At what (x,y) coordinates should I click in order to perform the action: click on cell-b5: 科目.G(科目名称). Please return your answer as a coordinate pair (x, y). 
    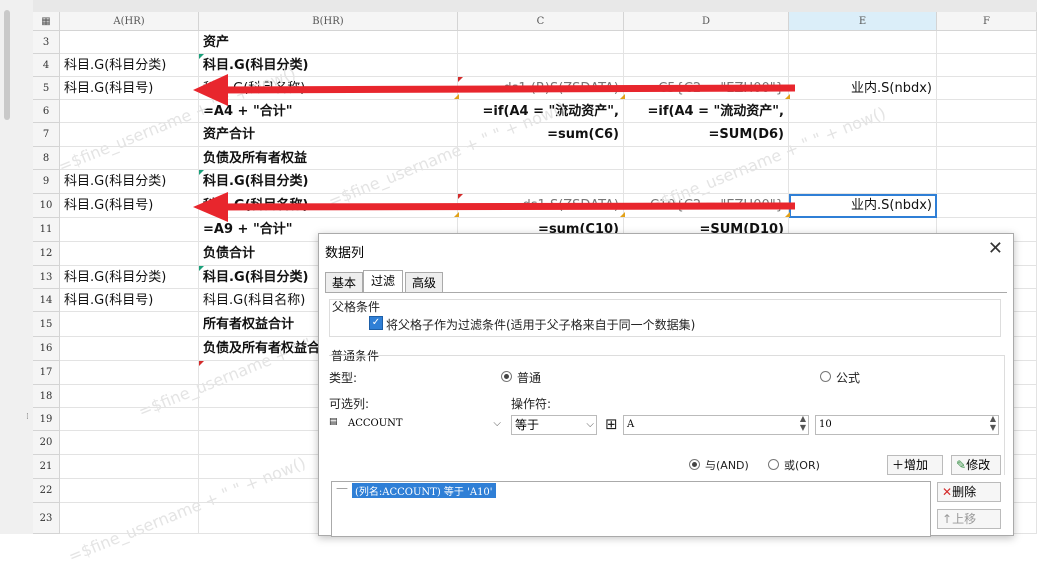
    Looking at the image, I should click on (328, 88).